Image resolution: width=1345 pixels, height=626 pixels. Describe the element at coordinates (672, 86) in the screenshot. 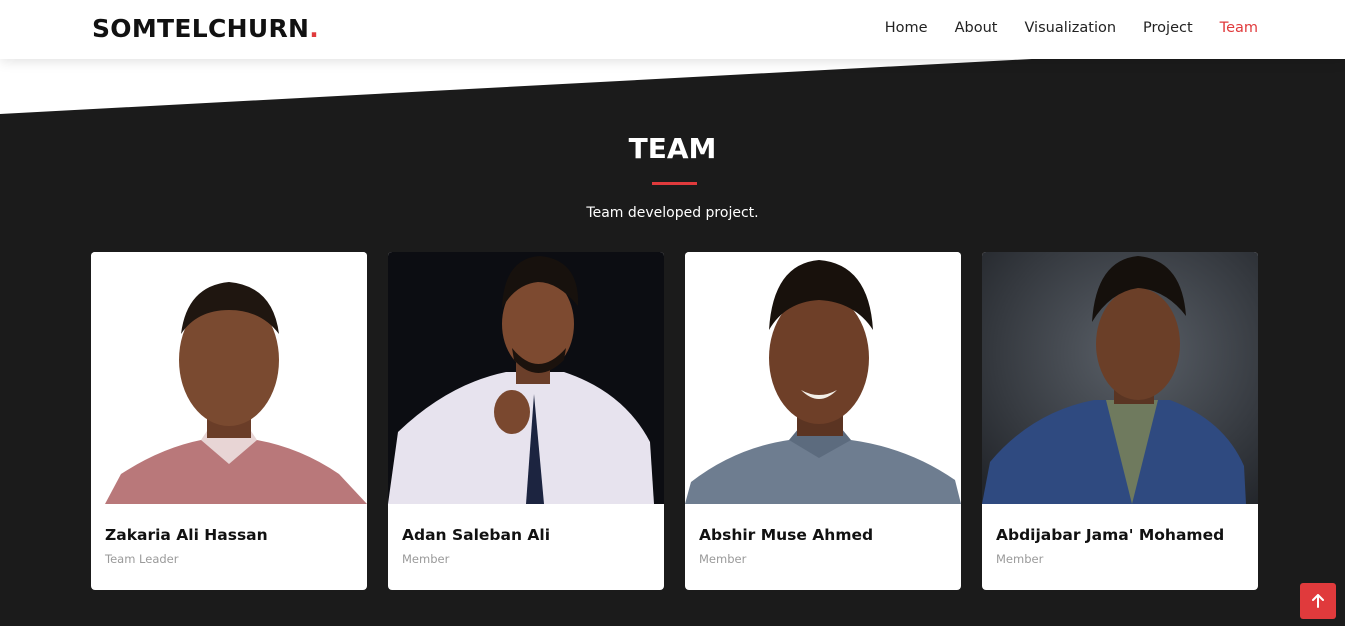

I see `header-slant-divider` at that location.